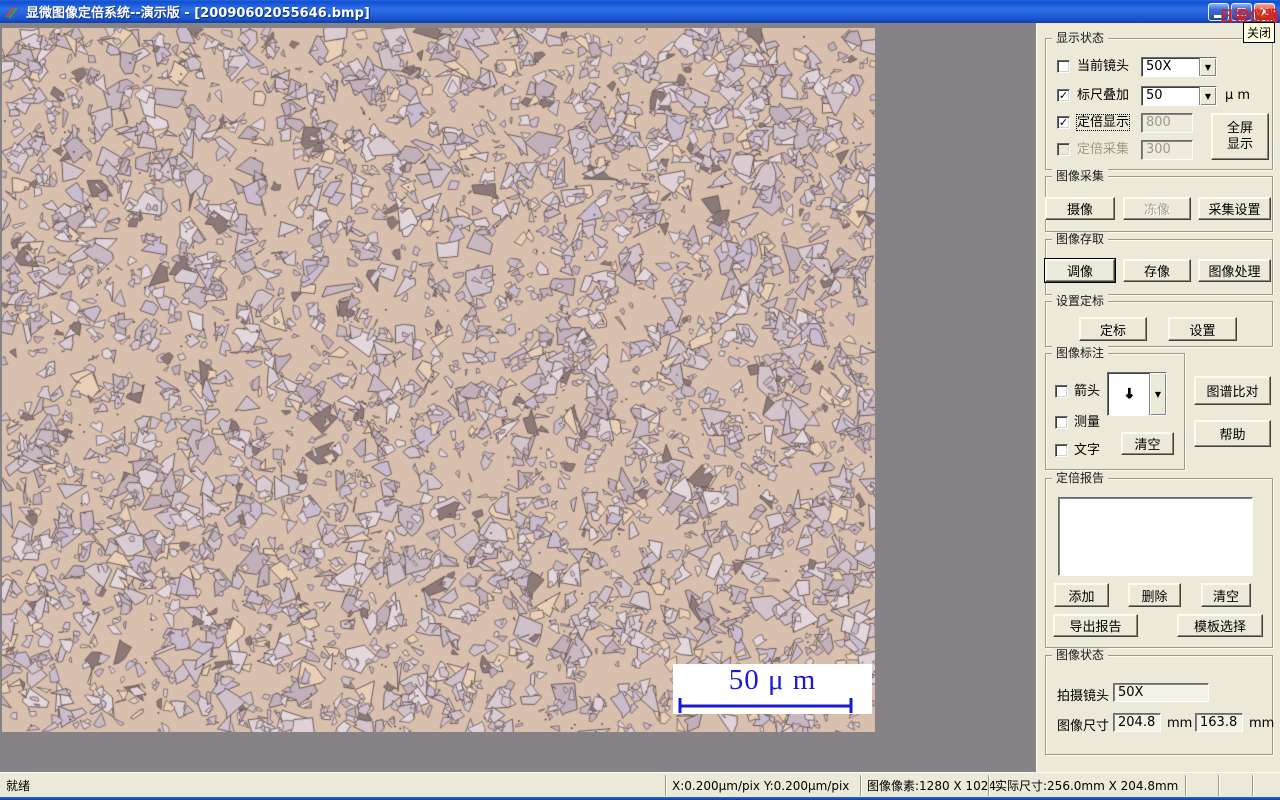 Image resolution: width=1280 pixels, height=800 pixels. I want to click on app-icon, so click(13, 12).